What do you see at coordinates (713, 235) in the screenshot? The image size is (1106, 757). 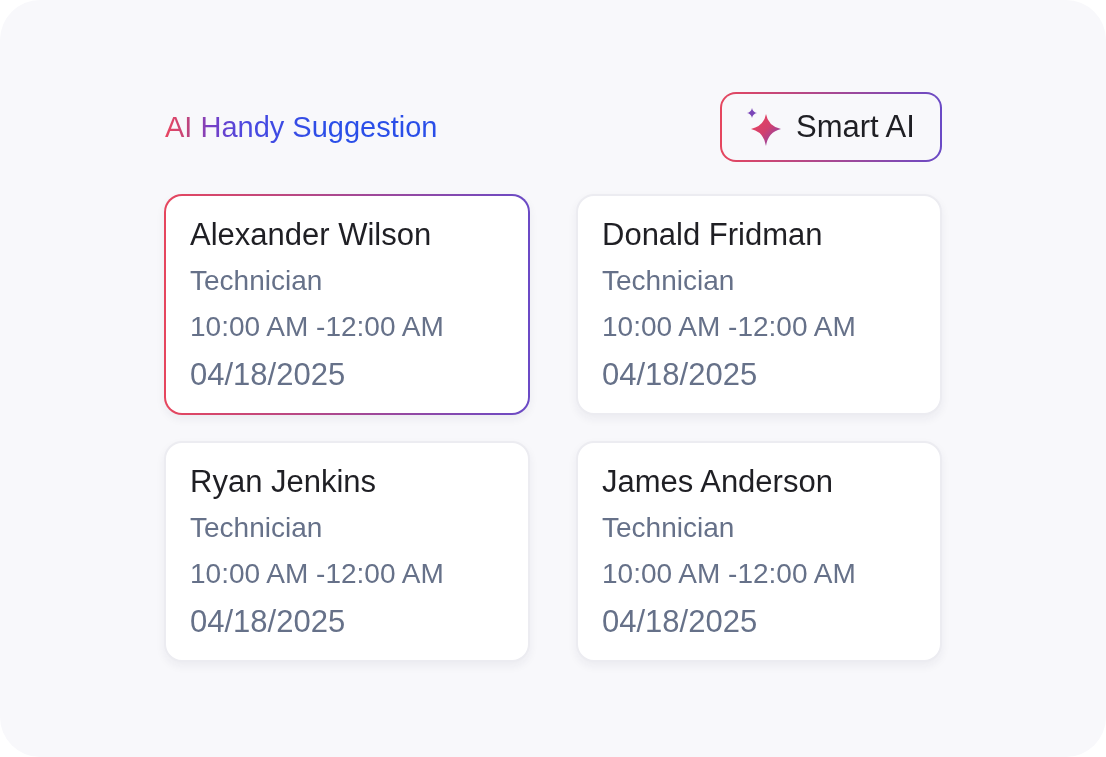 I see `person-name: Donald Fridman` at bounding box center [713, 235].